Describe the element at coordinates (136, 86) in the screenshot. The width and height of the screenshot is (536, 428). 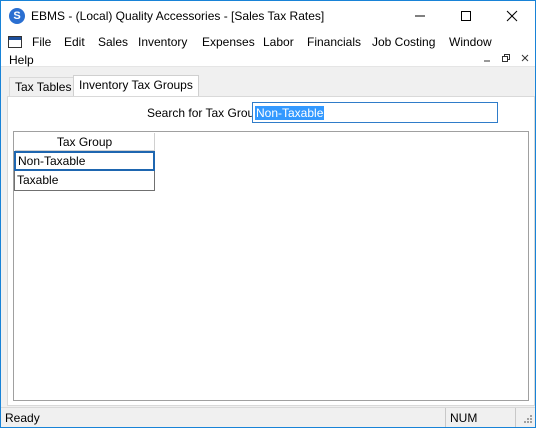
I see `tab-inventory-tax-groups: Inventory Tax Groups` at that location.